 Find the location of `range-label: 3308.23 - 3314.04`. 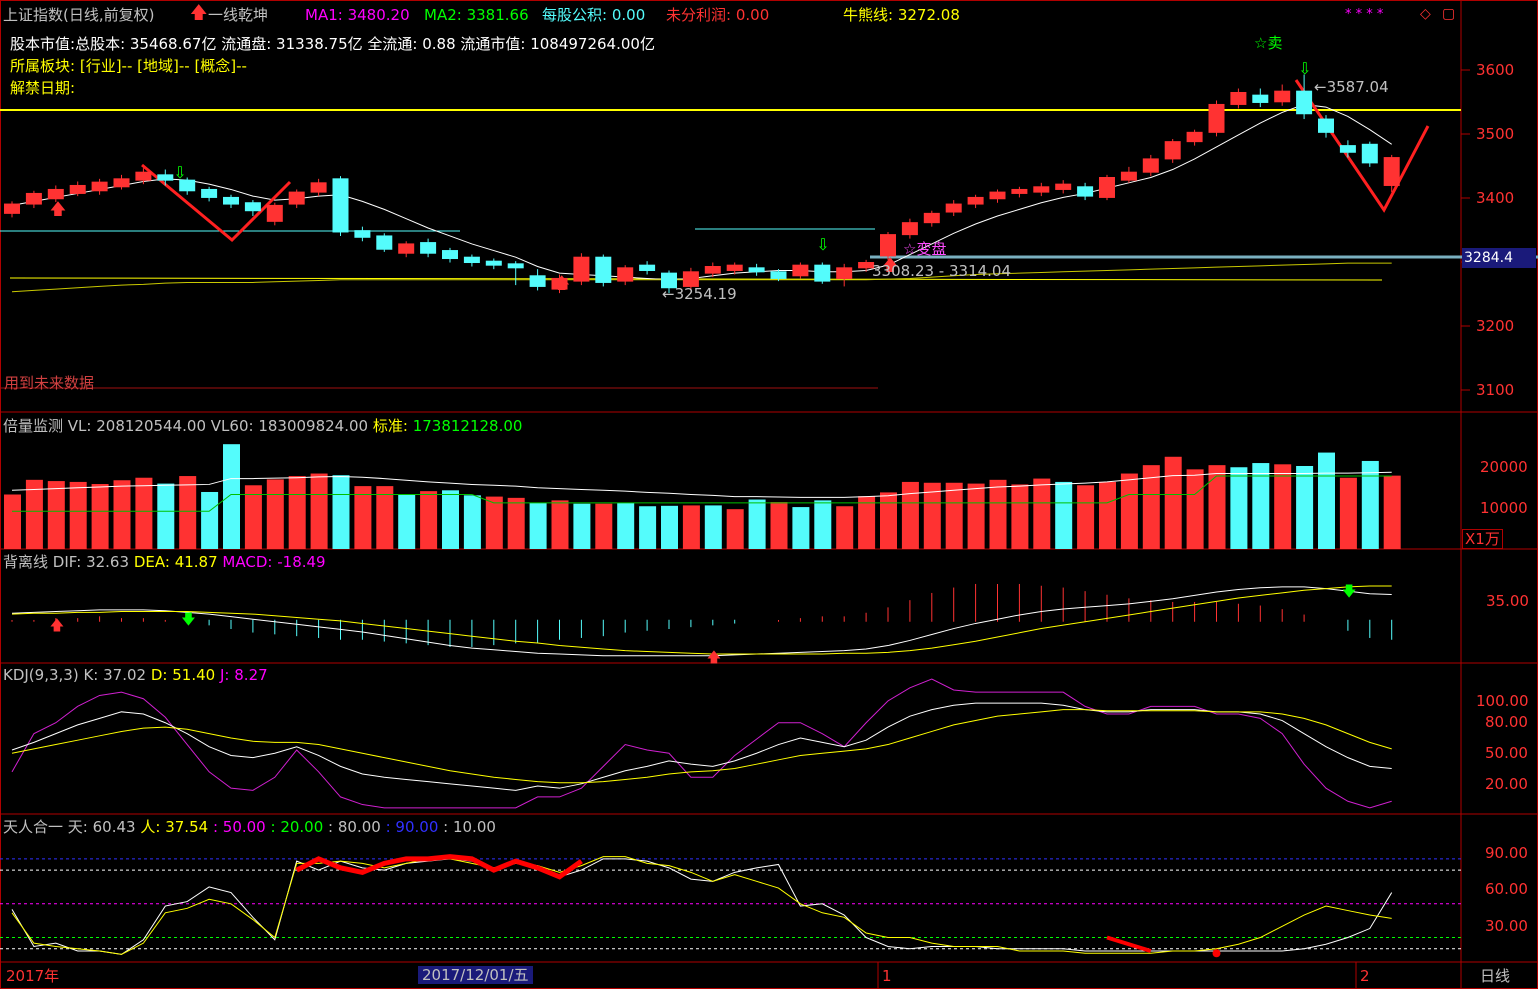

range-label: 3308.23 - 3314.04 is located at coordinates (942, 271).